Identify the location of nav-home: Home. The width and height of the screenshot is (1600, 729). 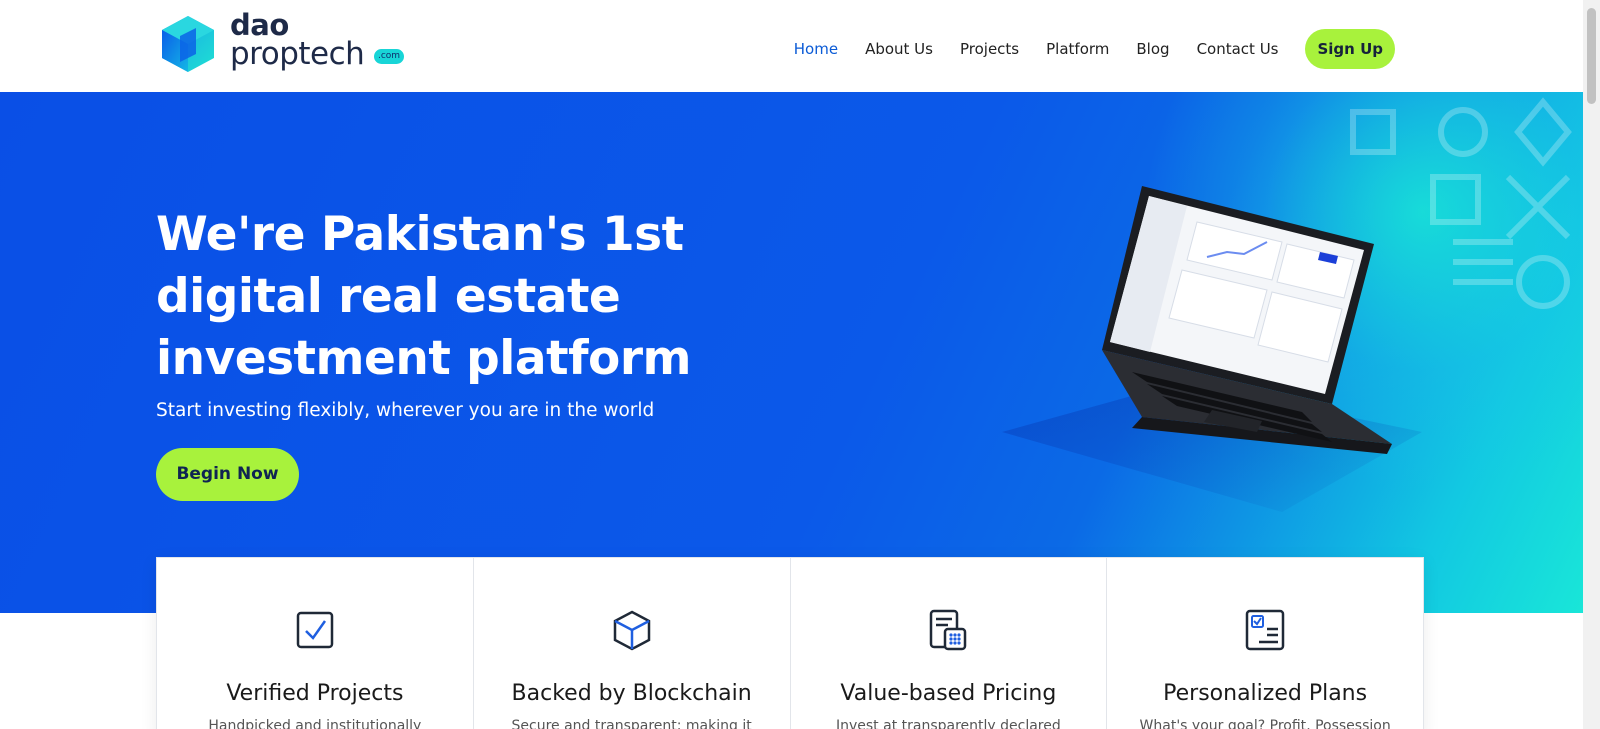
(816, 49).